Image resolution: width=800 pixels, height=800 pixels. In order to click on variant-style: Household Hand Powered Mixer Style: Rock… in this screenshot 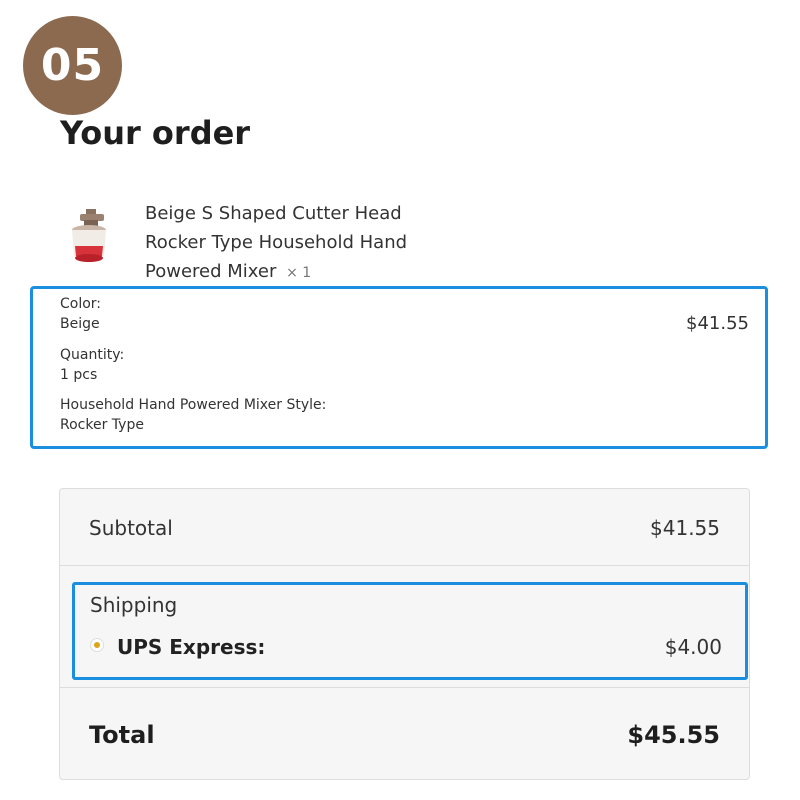, I will do `click(193, 415)`.